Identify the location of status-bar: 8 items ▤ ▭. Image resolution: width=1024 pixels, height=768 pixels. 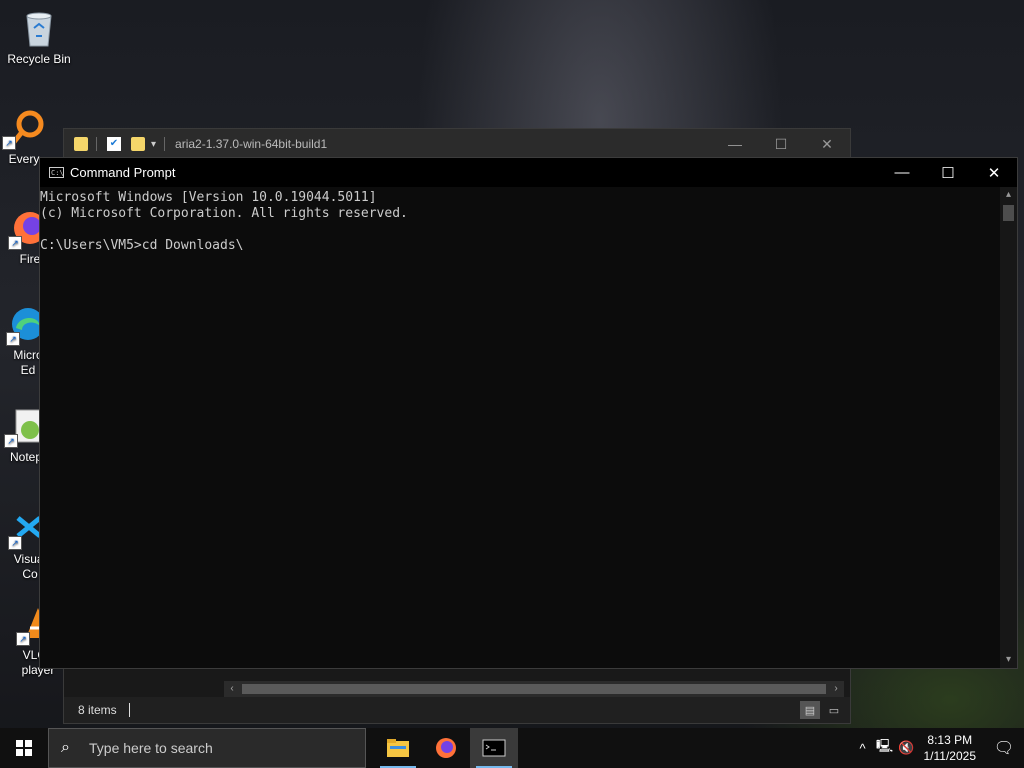
(457, 710).